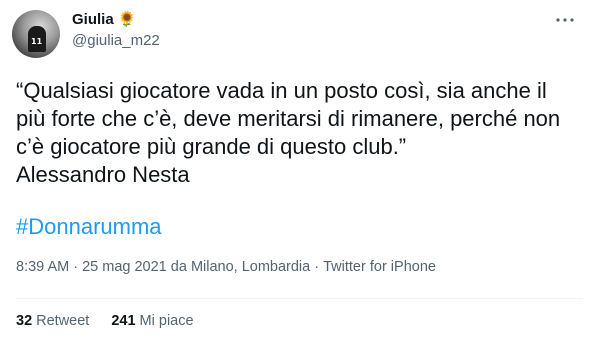  I want to click on location-link: Milano, Lombardia, so click(250, 267).